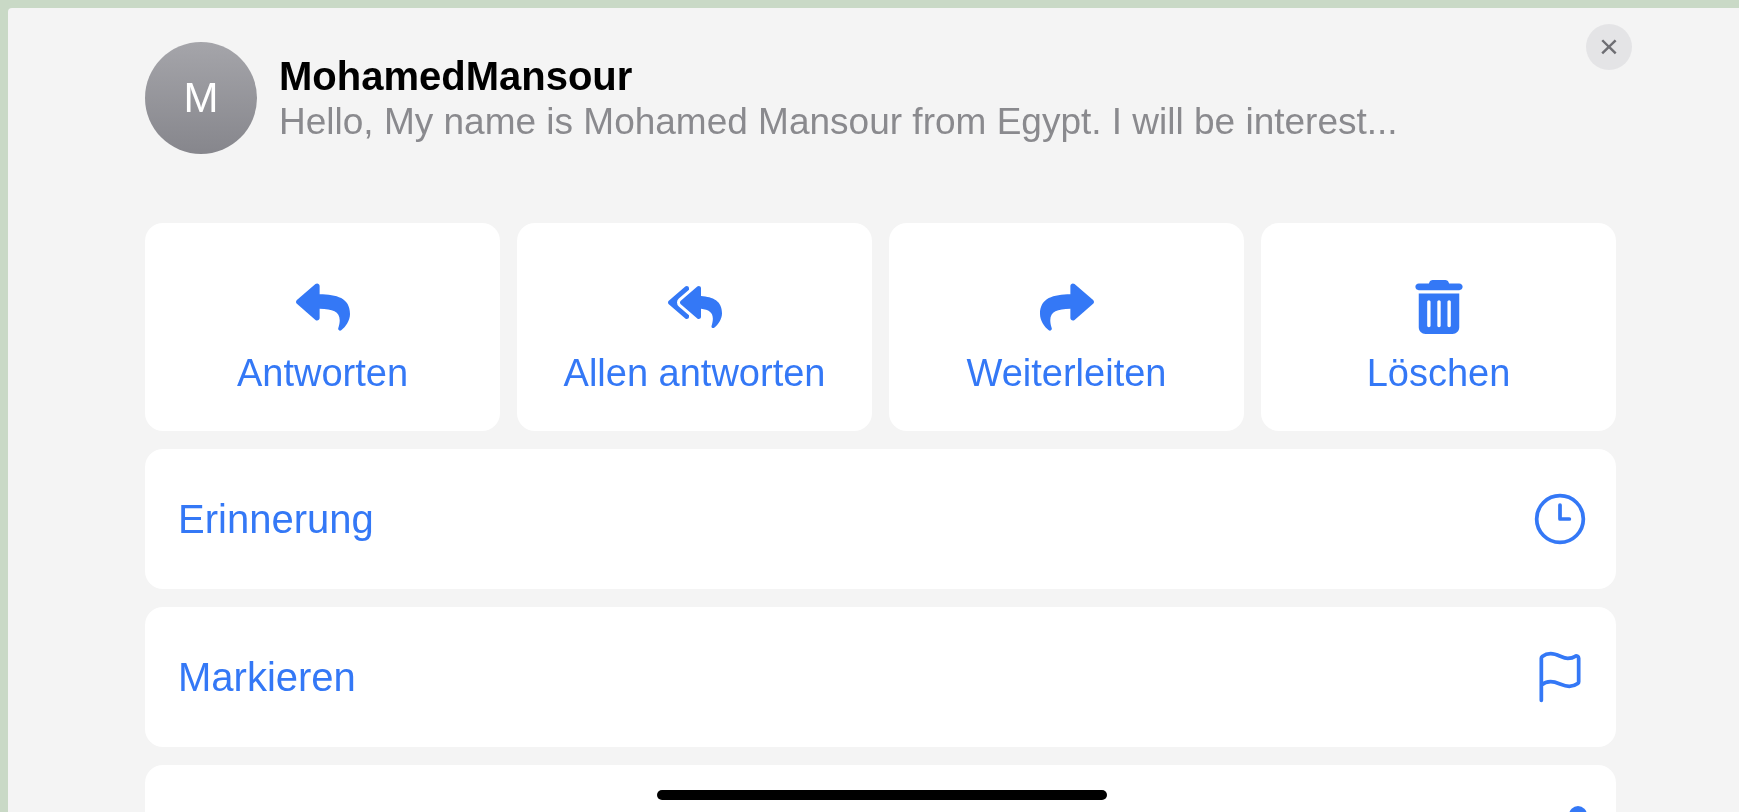 The width and height of the screenshot is (1739, 812). I want to click on sender-name: MohamedMansour, so click(456, 76).